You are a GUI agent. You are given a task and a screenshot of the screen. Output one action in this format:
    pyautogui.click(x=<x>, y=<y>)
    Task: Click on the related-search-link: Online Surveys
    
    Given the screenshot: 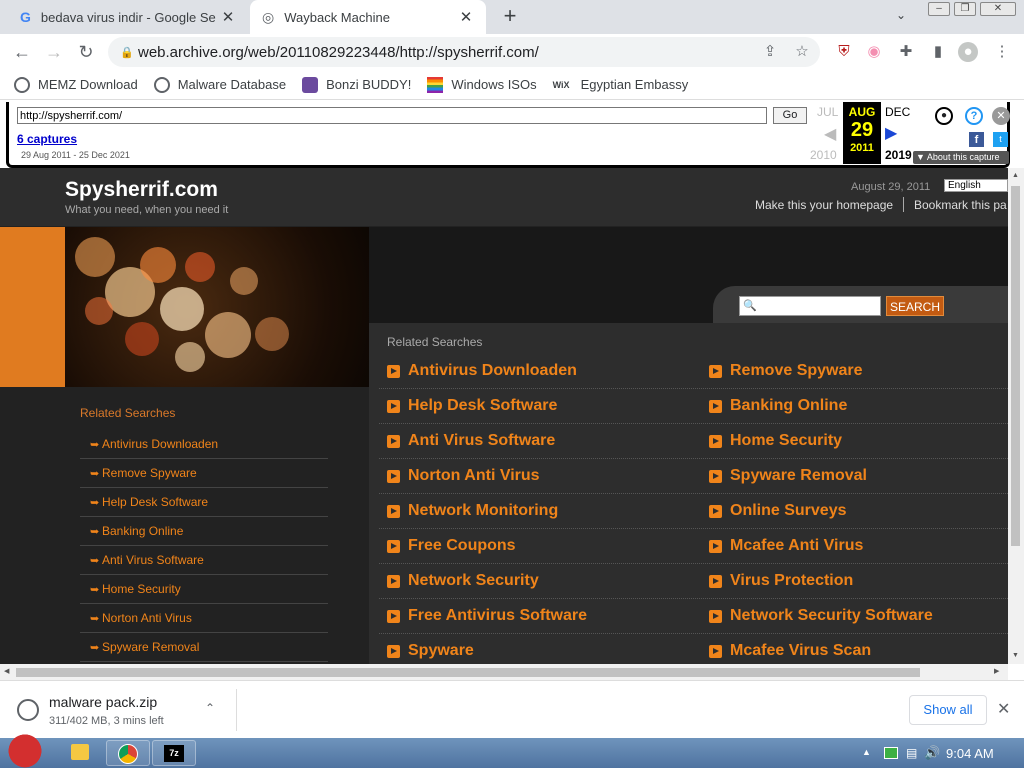 What is the action you would take?
    pyautogui.click(x=778, y=511)
    